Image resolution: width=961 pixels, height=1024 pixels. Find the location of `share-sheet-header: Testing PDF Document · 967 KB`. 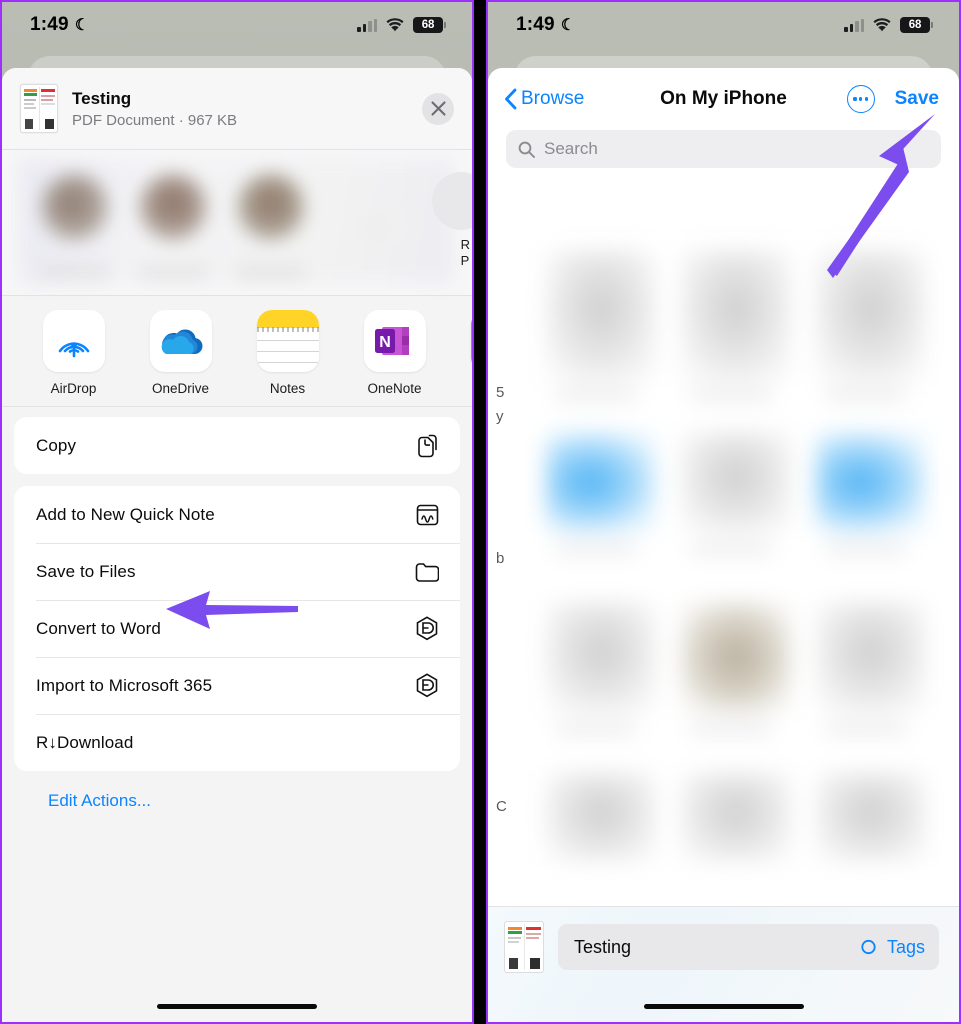

share-sheet-header: Testing PDF Document · 967 KB is located at coordinates (237, 109).